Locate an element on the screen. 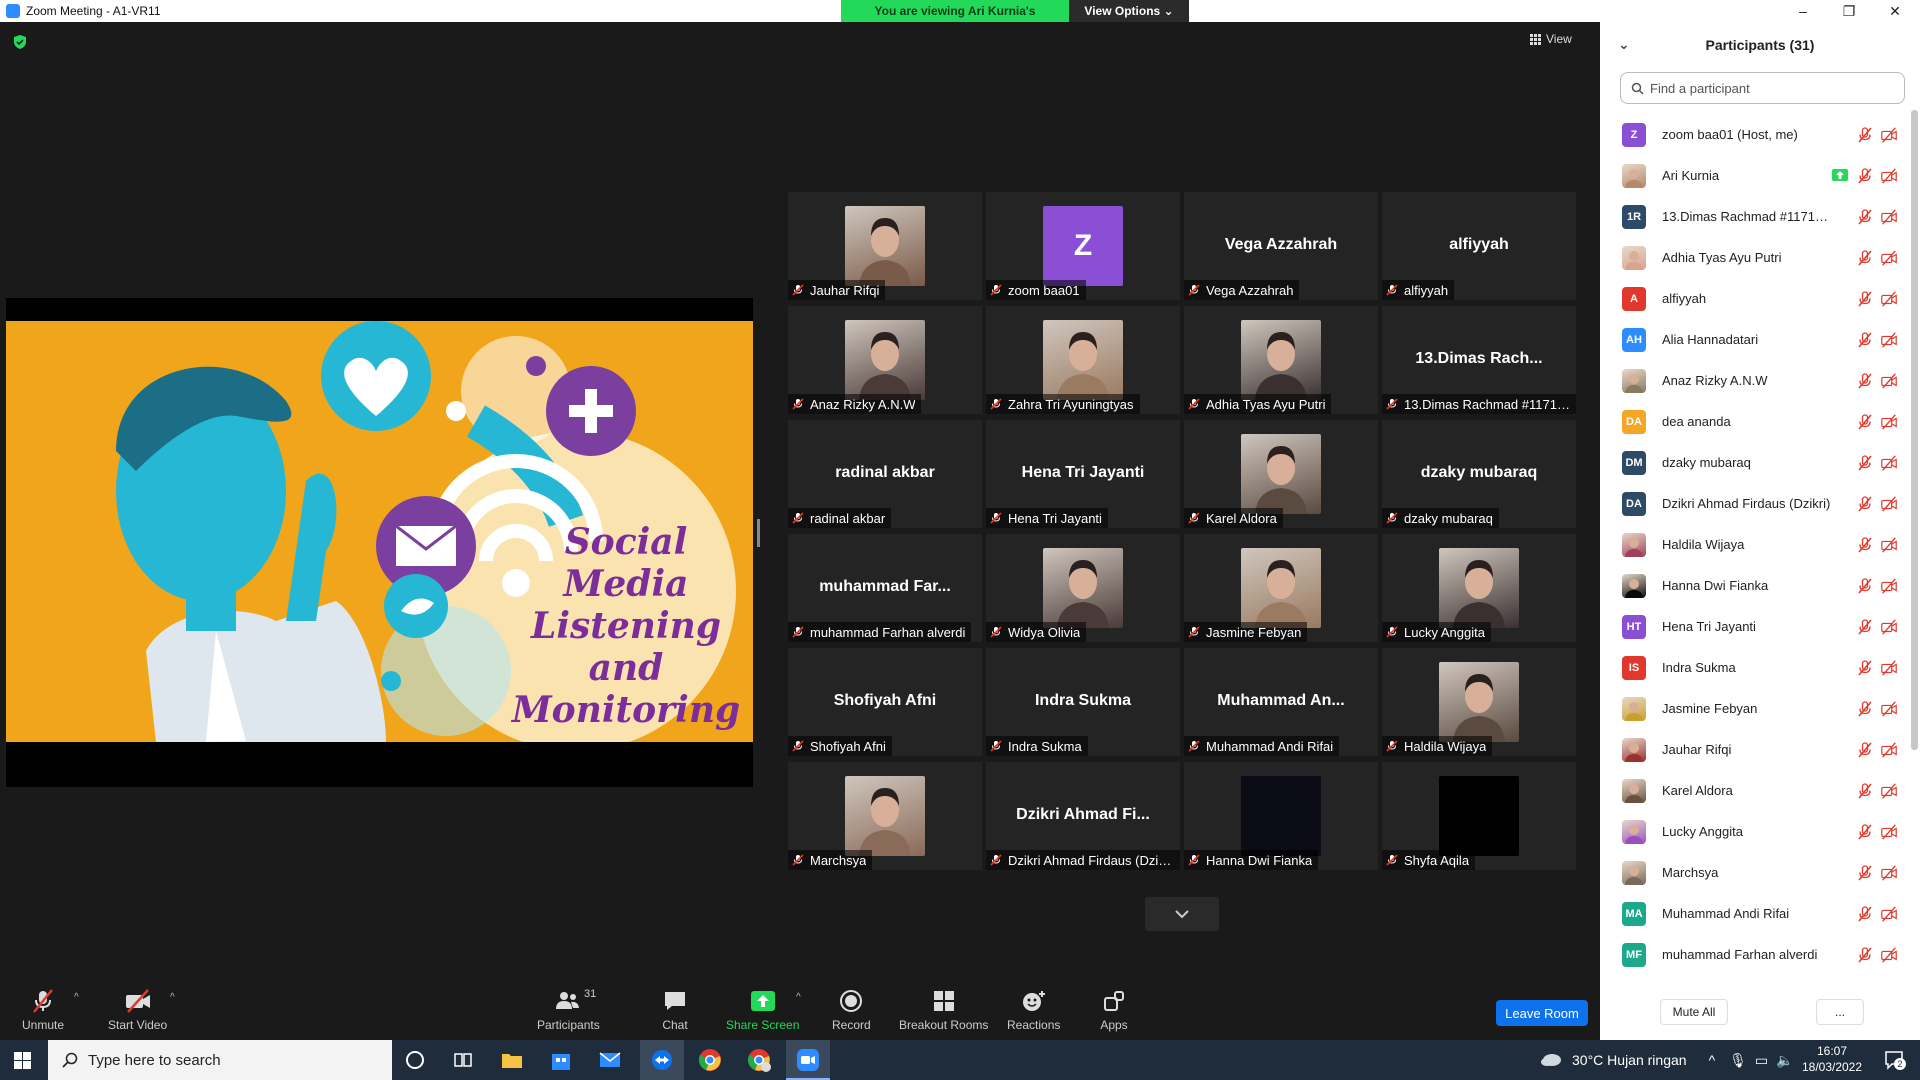 The image size is (1920, 1080). participant-row: Hanna Dwi Fianka is located at coordinates (1755, 585).